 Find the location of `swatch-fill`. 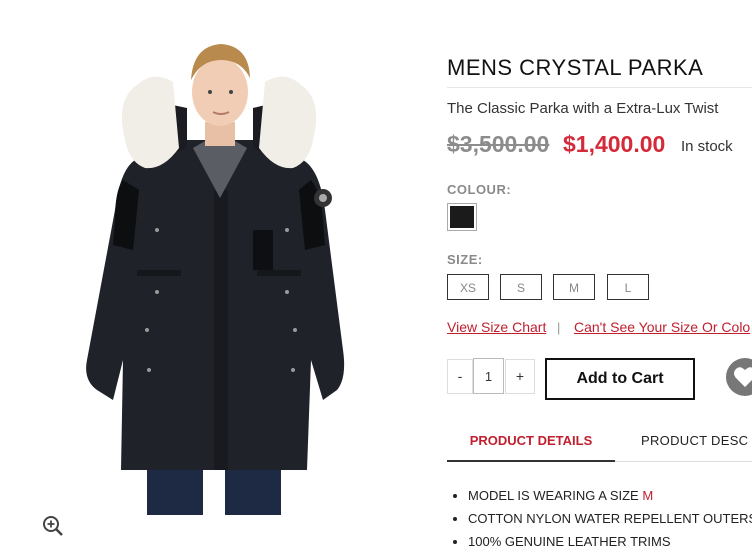

swatch-fill is located at coordinates (462, 217).